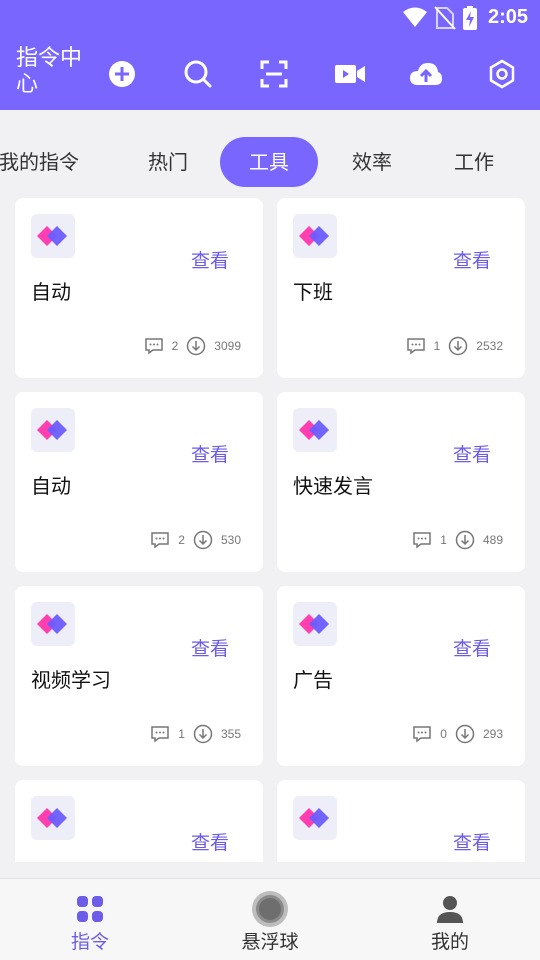  What do you see at coordinates (230, 540) in the screenshot?
I see `download-count: 530` at bounding box center [230, 540].